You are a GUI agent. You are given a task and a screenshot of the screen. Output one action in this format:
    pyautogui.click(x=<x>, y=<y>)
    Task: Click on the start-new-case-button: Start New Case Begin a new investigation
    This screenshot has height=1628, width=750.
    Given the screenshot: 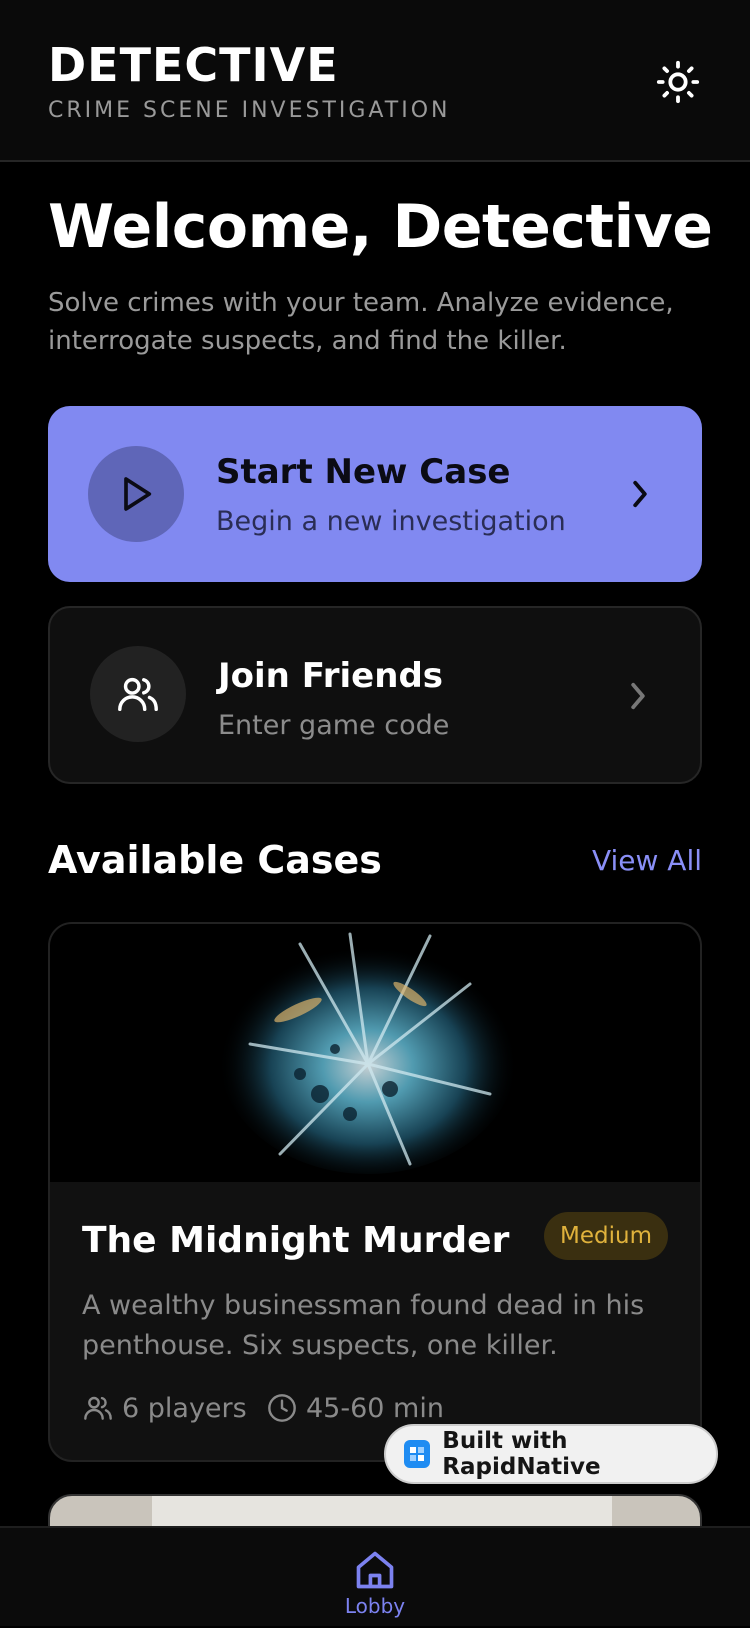 What is the action you would take?
    pyautogui.click(x=375, y=494)
    